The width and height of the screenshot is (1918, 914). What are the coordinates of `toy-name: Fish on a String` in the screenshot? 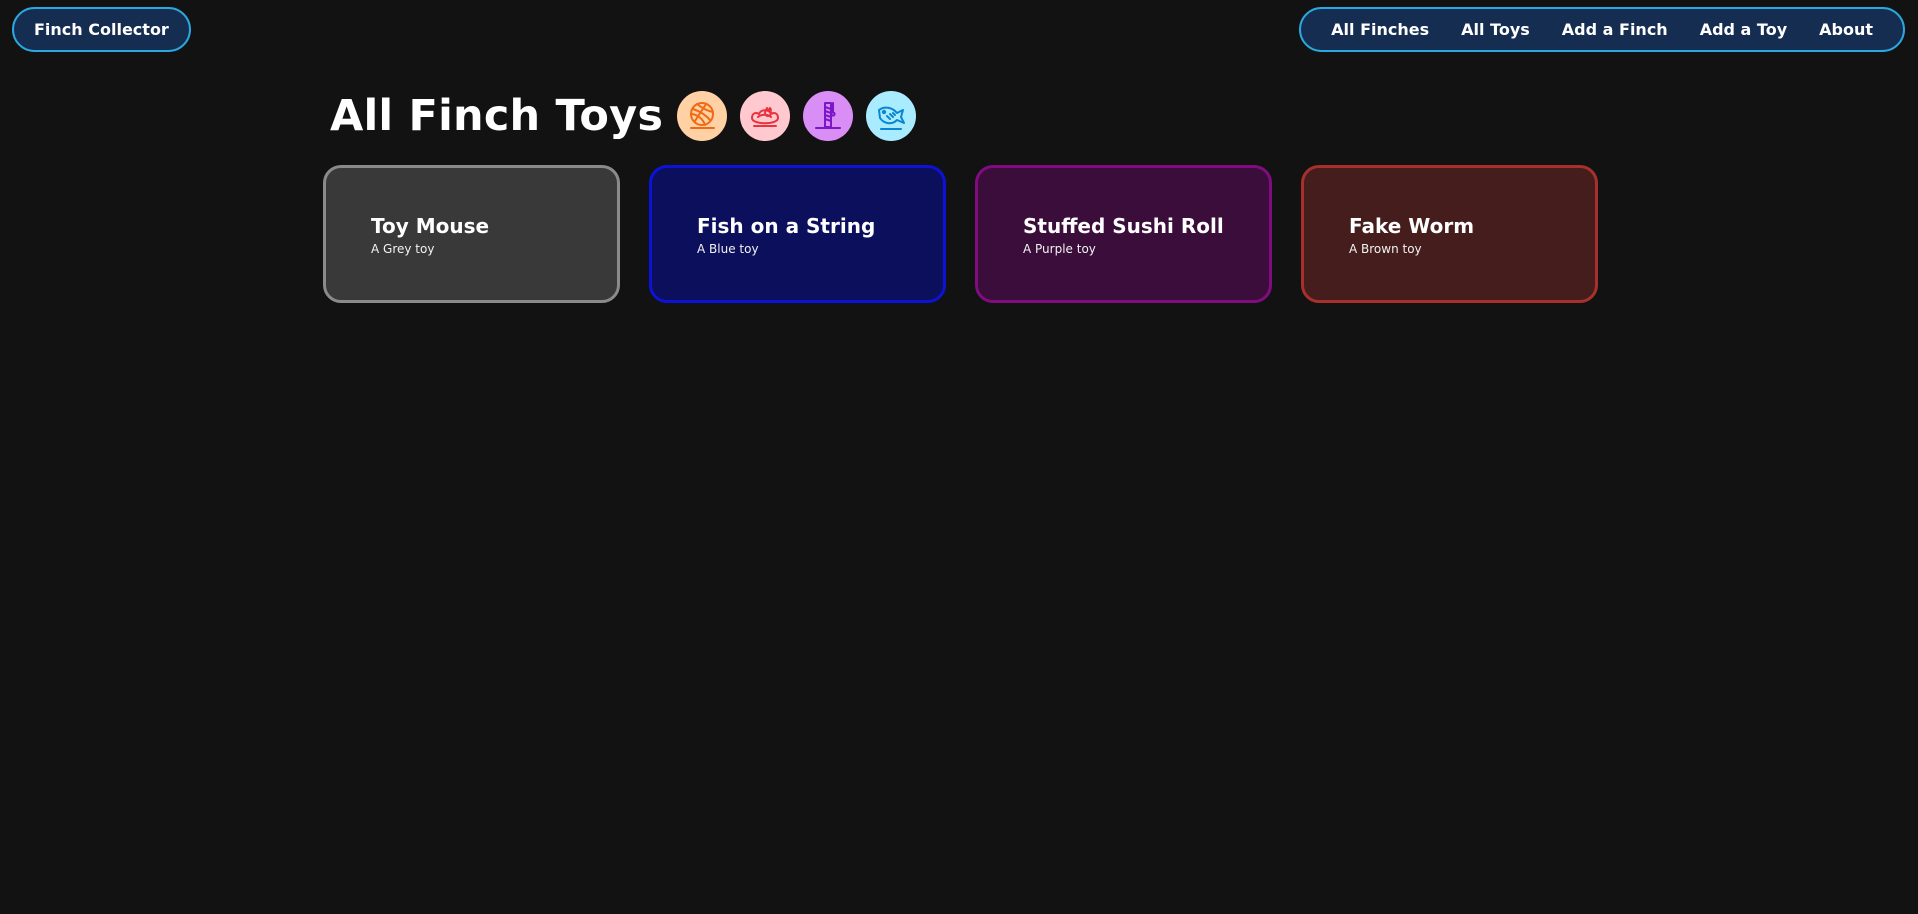 It's located at (786, 226).